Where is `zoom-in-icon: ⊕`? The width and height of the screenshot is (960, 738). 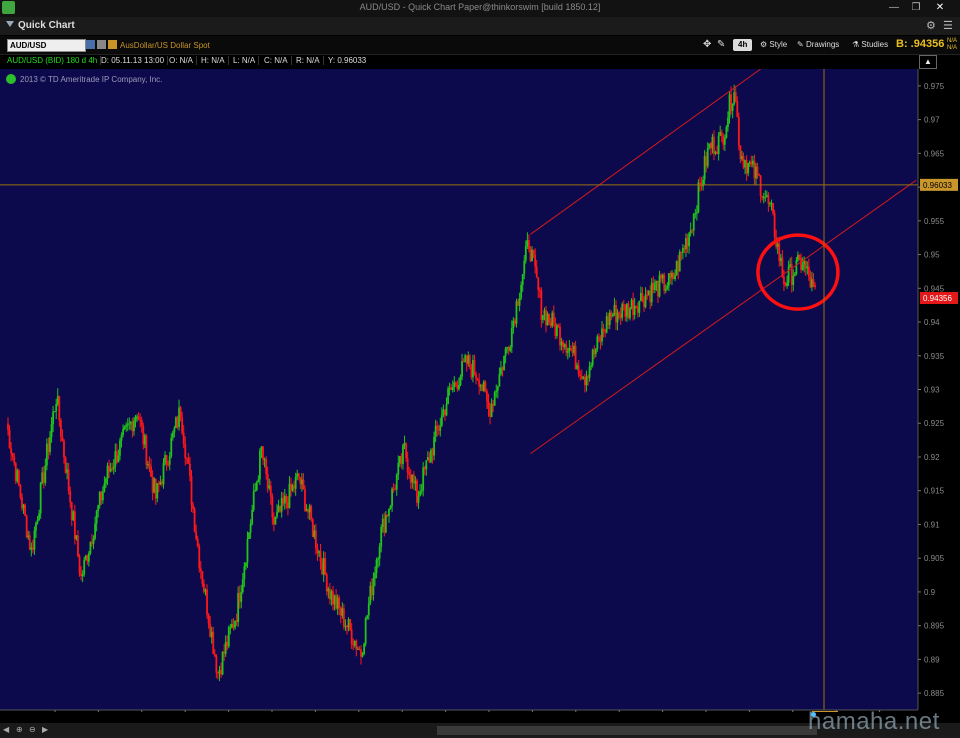 zoom-in-icon: ⊕ is located at coordinates (21, 730).